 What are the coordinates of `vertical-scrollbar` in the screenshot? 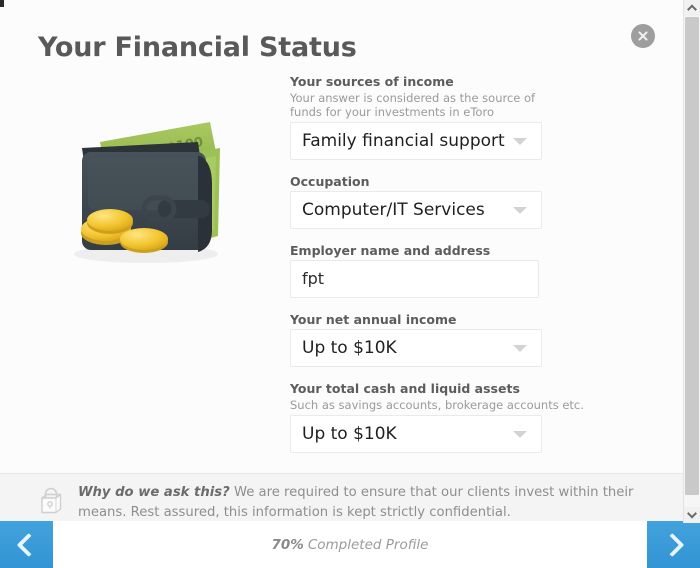 It's located at (691, 261).